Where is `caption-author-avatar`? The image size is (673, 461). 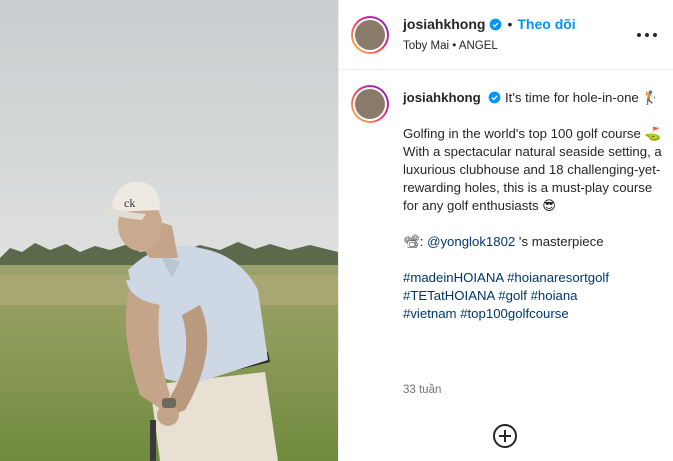
caption-author-avatar is located at coordinates (370, 104).